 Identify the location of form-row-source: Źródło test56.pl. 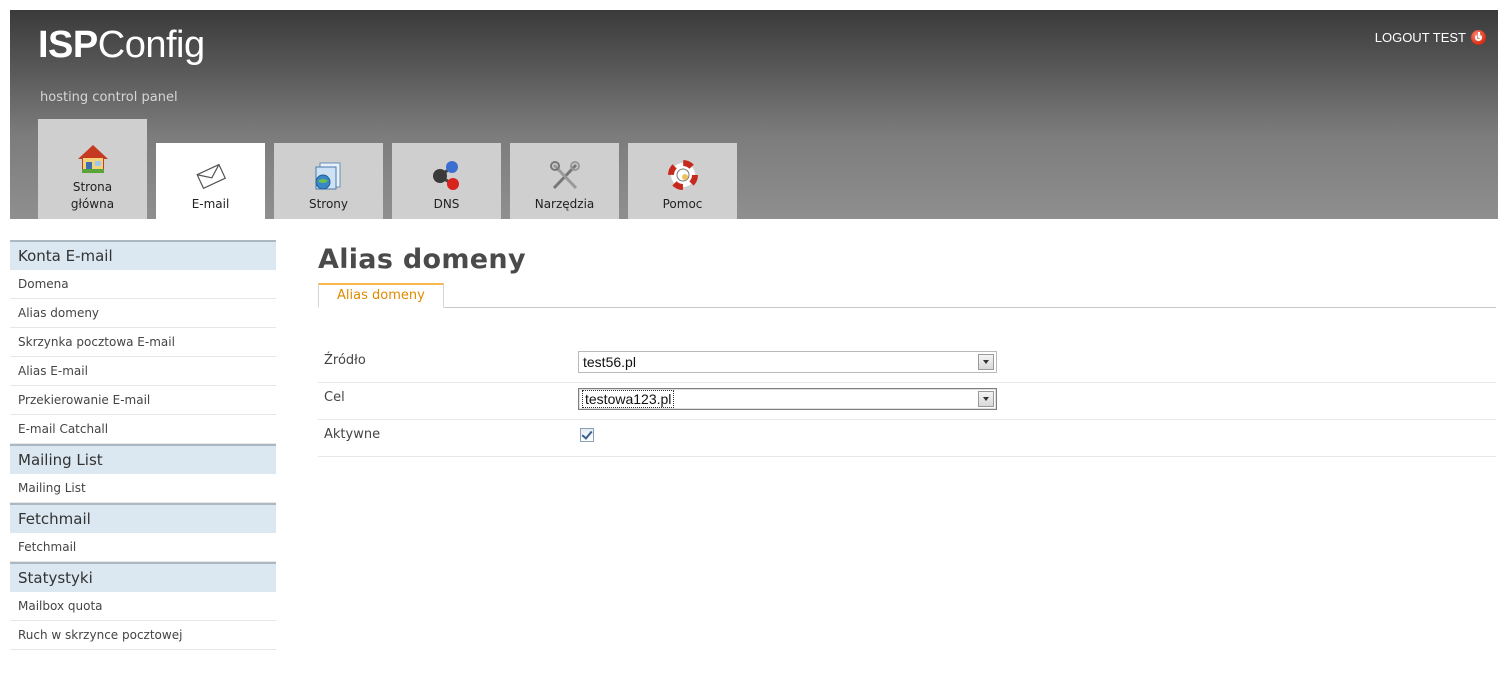
(907, 364).